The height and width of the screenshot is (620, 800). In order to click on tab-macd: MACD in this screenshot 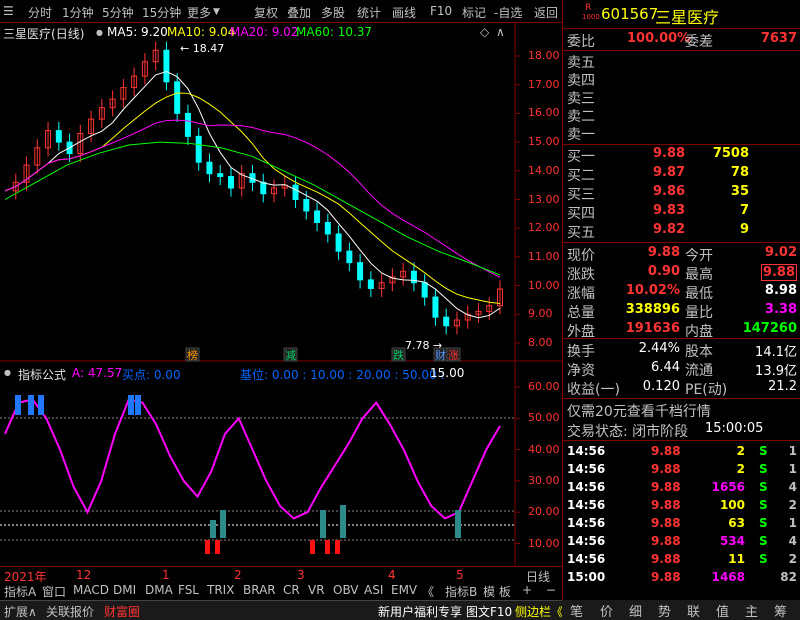, I will do `click(91, 590)`.